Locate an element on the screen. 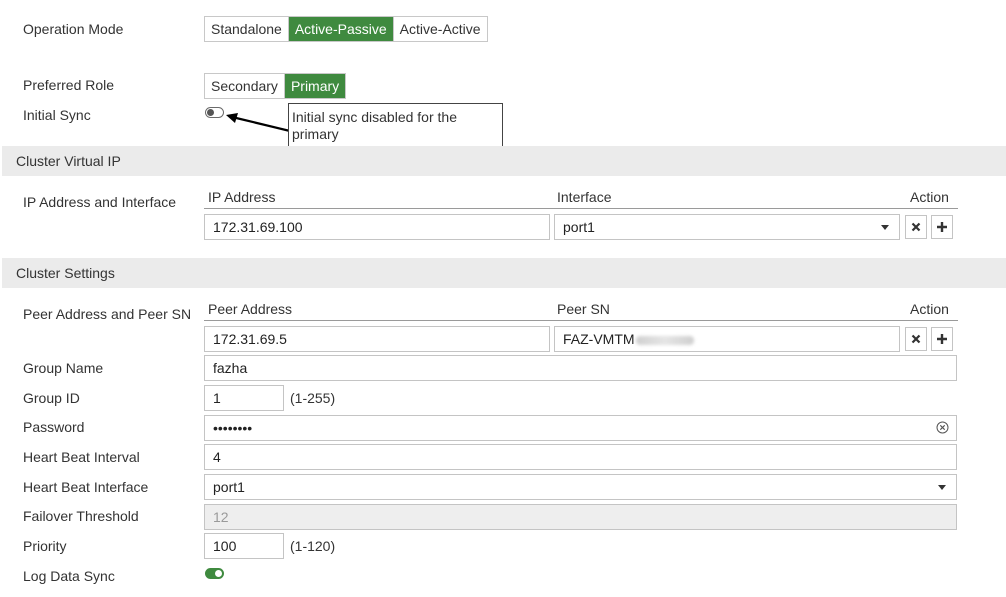  priority-input: 100 is located at coordinates (244, 546).